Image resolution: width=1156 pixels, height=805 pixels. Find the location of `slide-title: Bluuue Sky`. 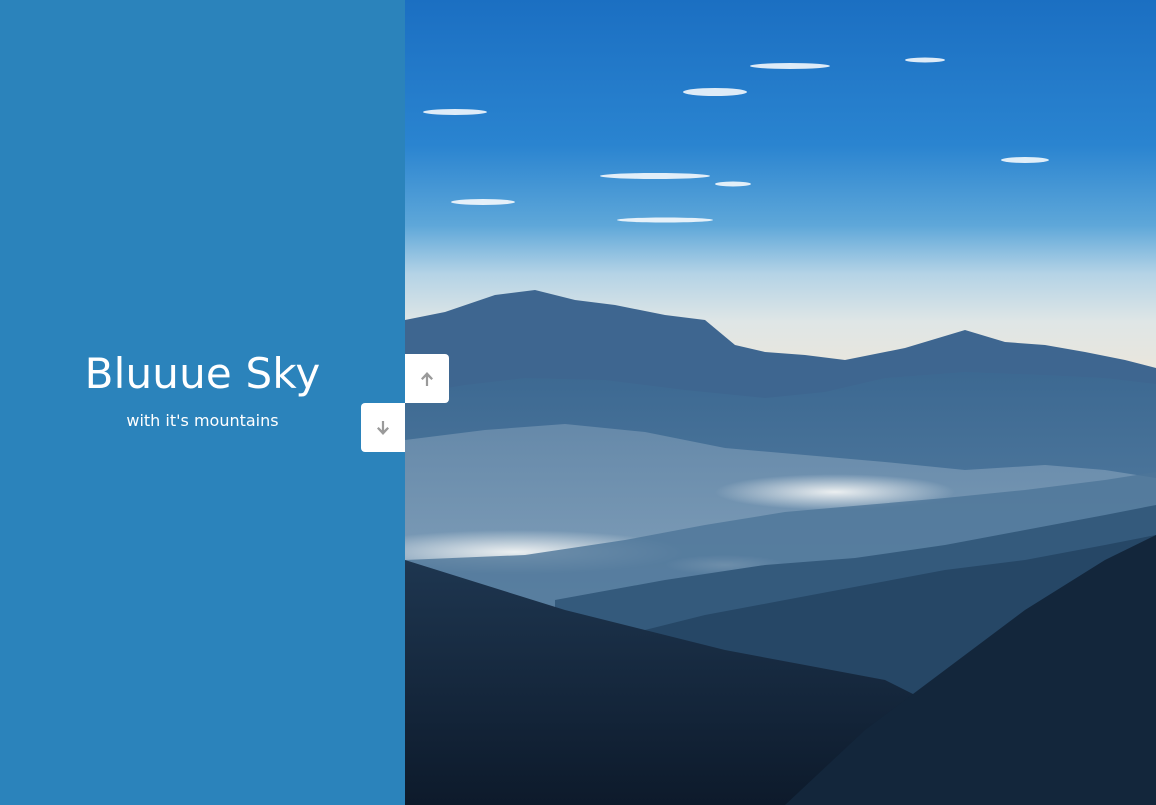

slide-title: Bluuue Sky is located at coordinates (202, 373).